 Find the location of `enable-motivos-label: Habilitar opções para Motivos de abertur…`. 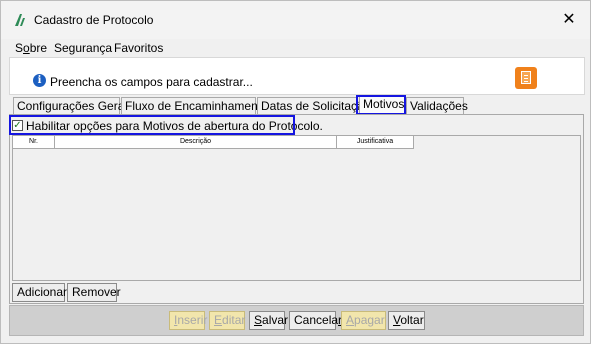

enable-motivos-label: Habilitar opções para Motivos de abertur… is located at coordinates (174, 126).